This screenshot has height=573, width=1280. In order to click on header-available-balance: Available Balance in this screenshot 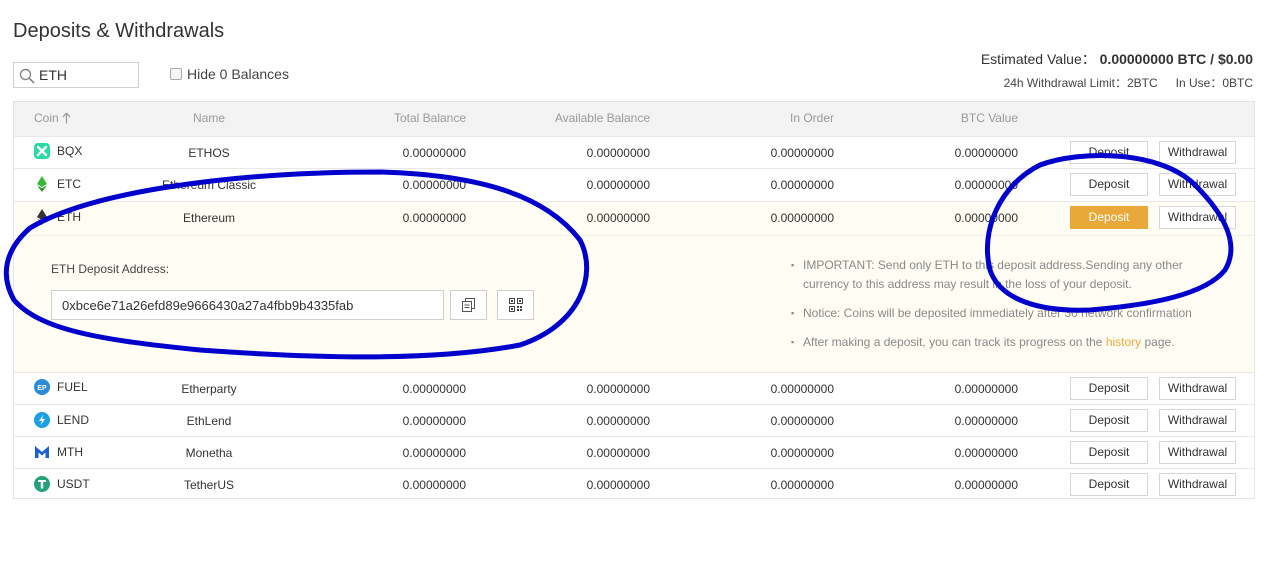, I will do `click(602, 118)`.